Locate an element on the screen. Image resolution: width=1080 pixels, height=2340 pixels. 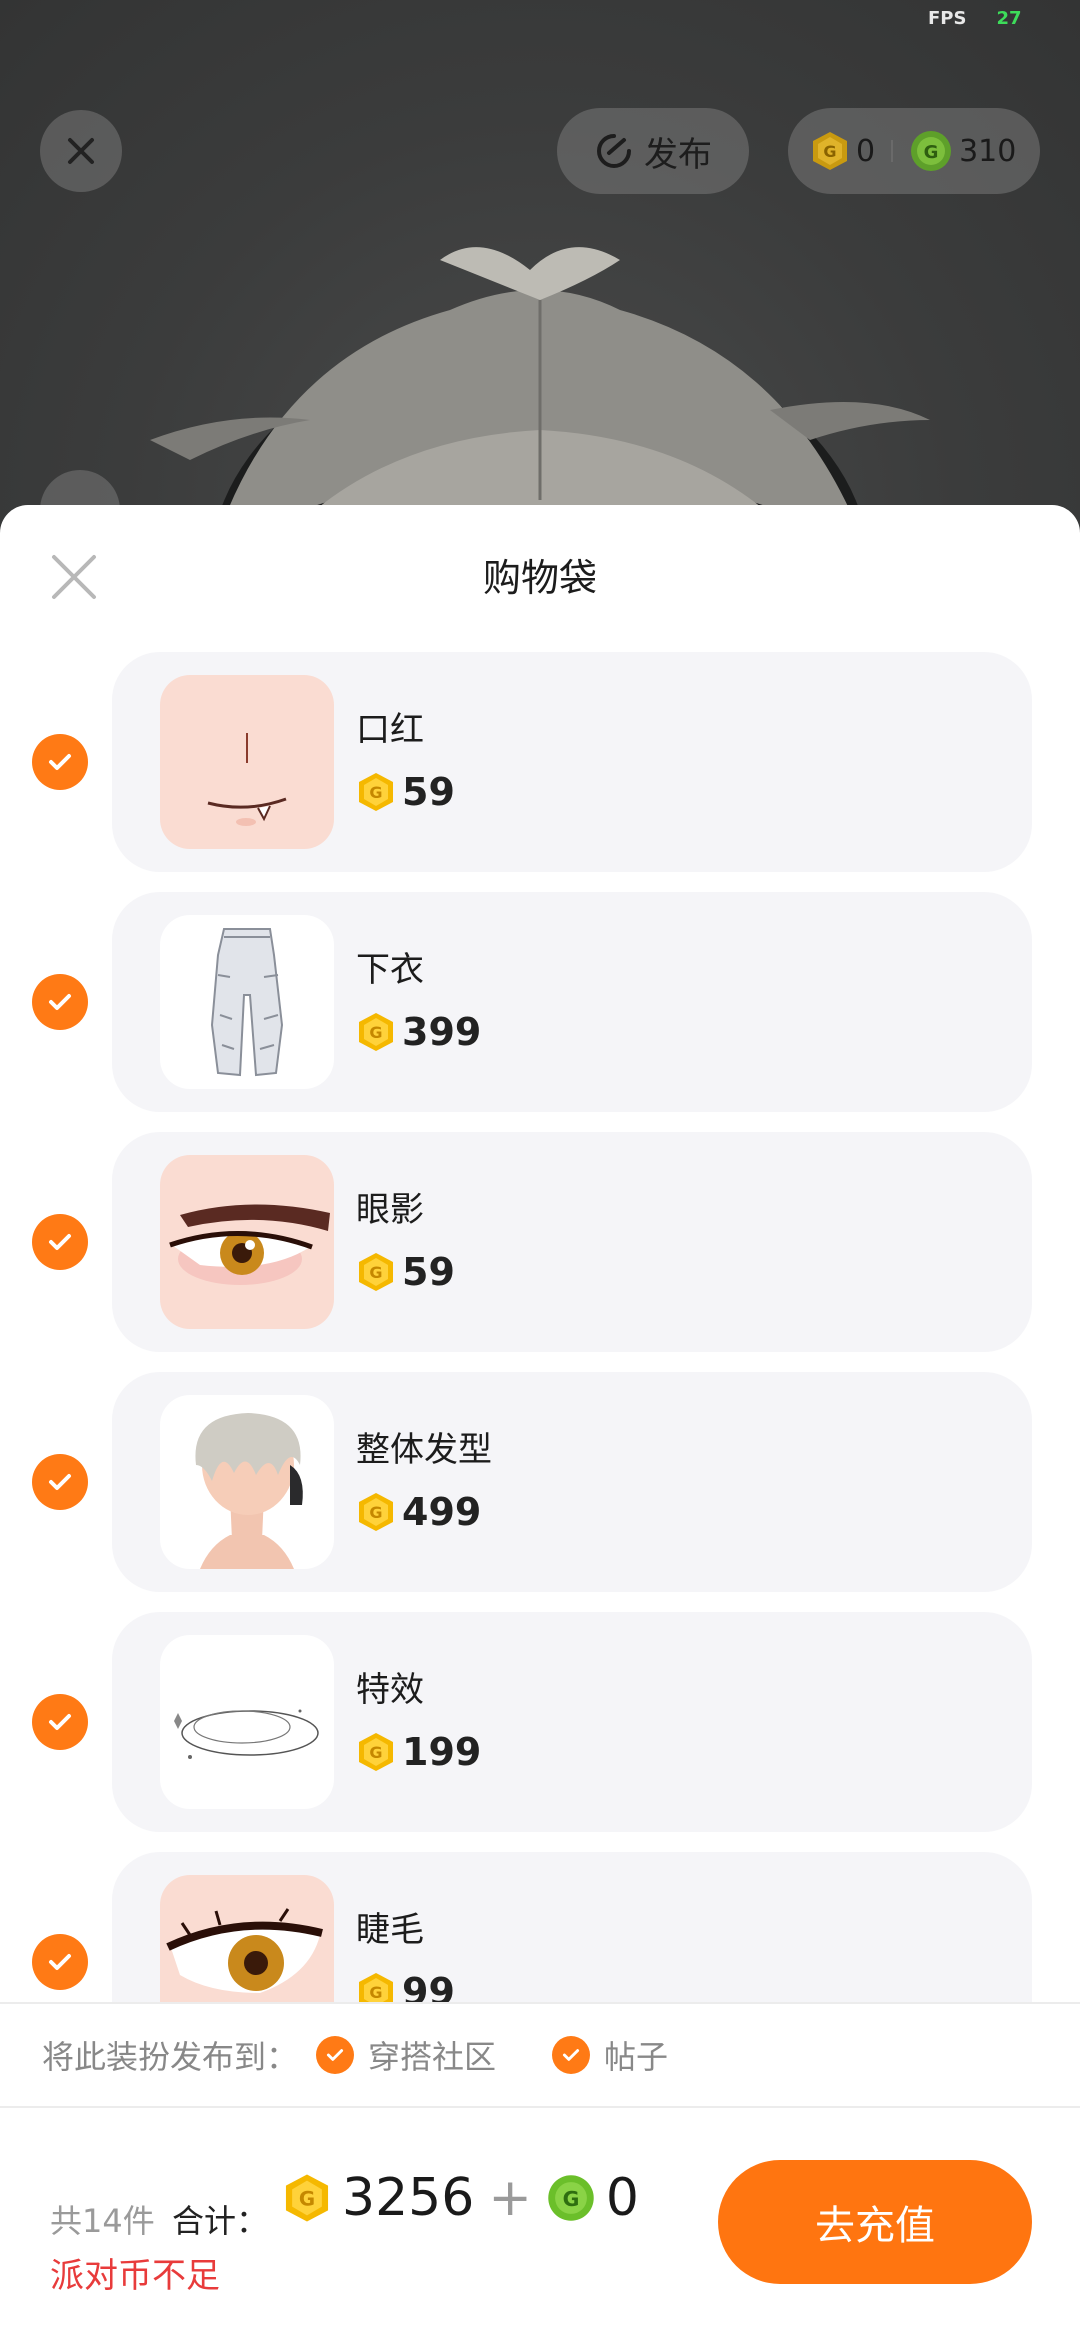
publish-option-label: 穿搭社区 is located at coordinates (432, 2057).